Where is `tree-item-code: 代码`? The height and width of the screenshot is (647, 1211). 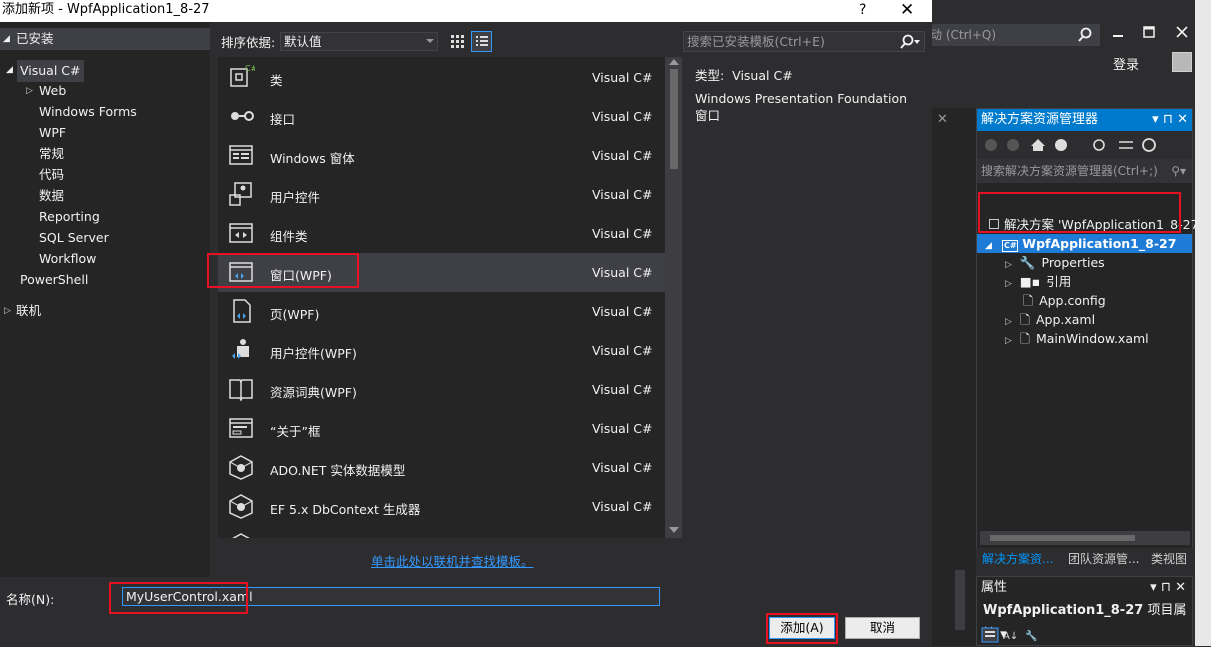 tree-item-code: 代码 is located at coordinates (51, 175).